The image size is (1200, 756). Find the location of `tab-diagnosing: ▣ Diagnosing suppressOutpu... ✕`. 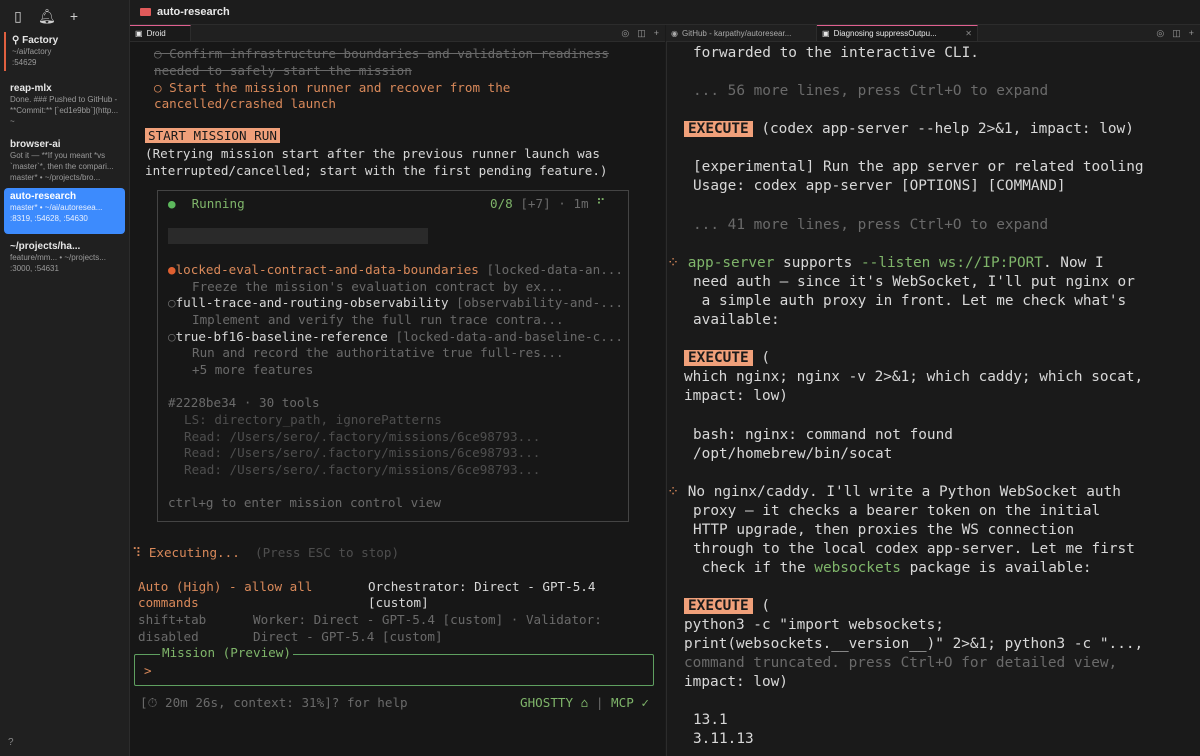

tab-diagnosing: ▣ Diagnosing suppressOutpu... ✕ is located at coordinates (897, 33).